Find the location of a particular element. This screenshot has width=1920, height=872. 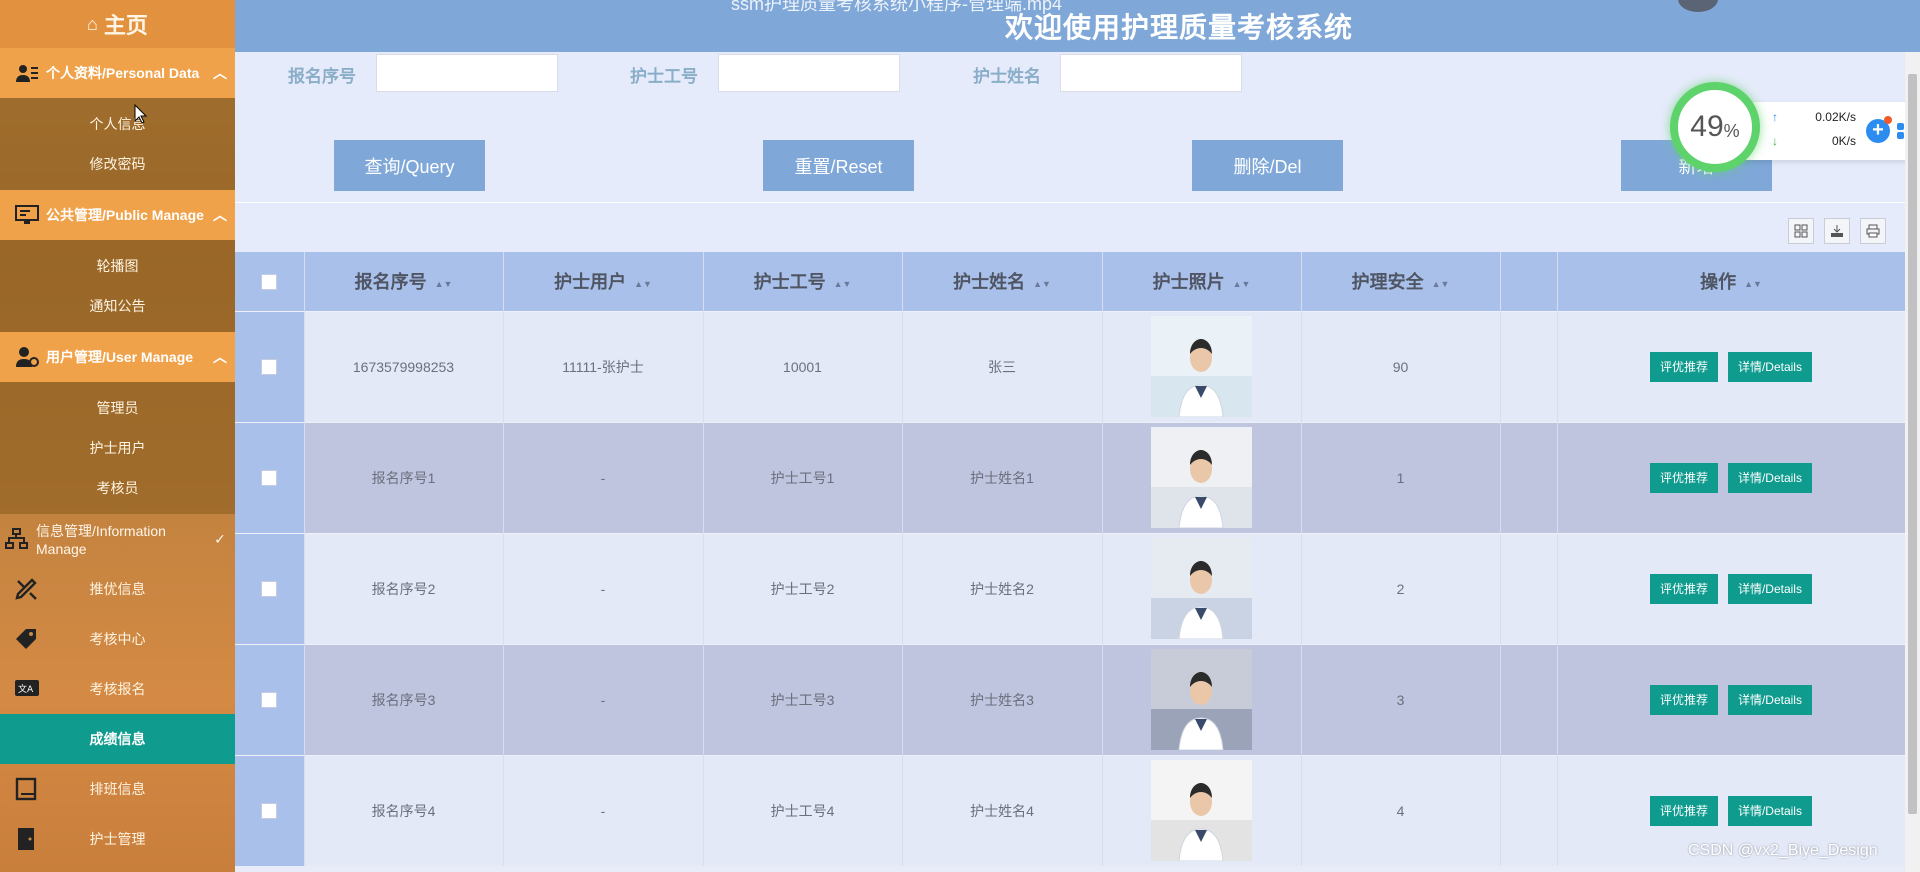

chevron-up-icon: ︿ is located at coordinates (220, 357).